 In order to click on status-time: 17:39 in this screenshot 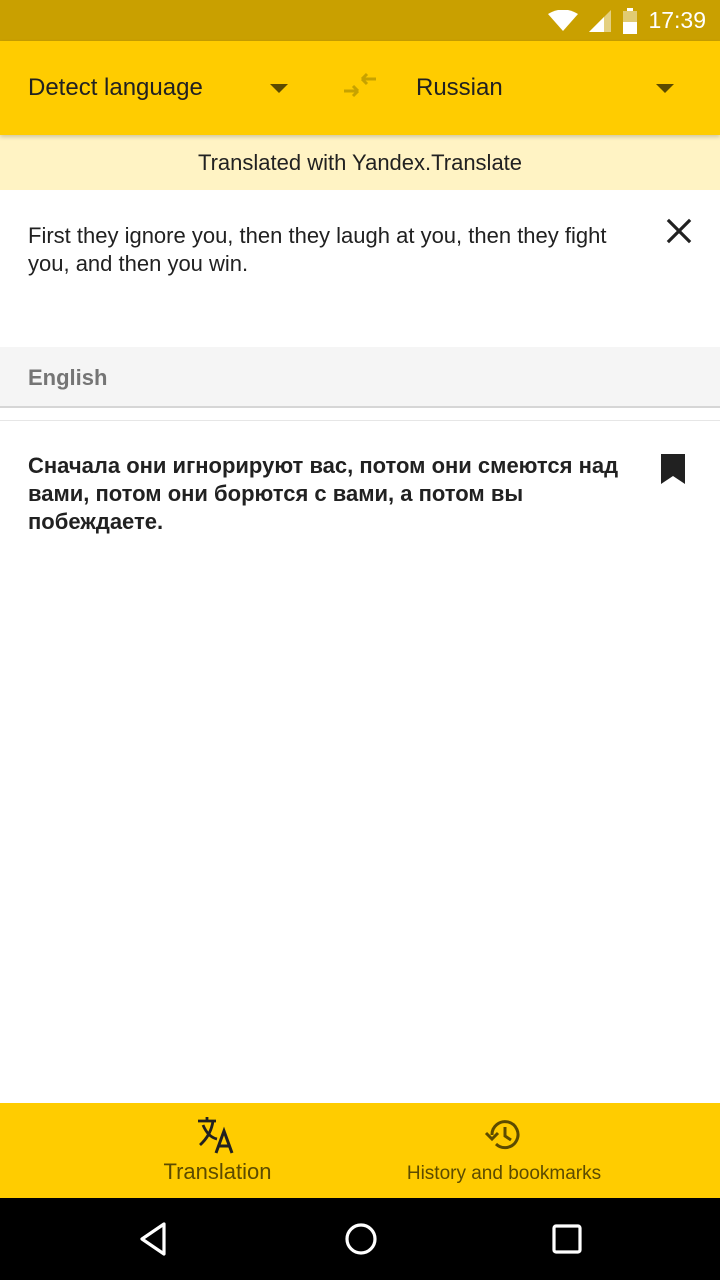, I will do `click(677, 20)`.